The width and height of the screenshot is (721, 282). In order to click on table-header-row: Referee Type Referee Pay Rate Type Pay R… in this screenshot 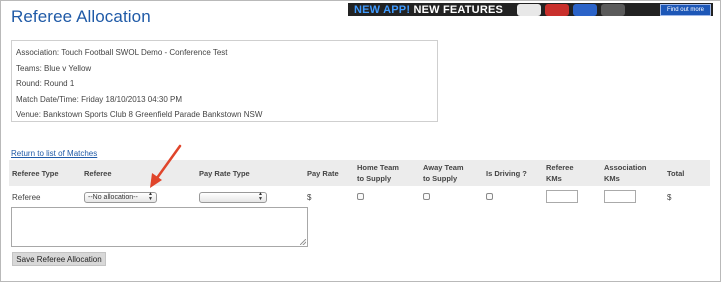, I will do `click(359, 173)`.